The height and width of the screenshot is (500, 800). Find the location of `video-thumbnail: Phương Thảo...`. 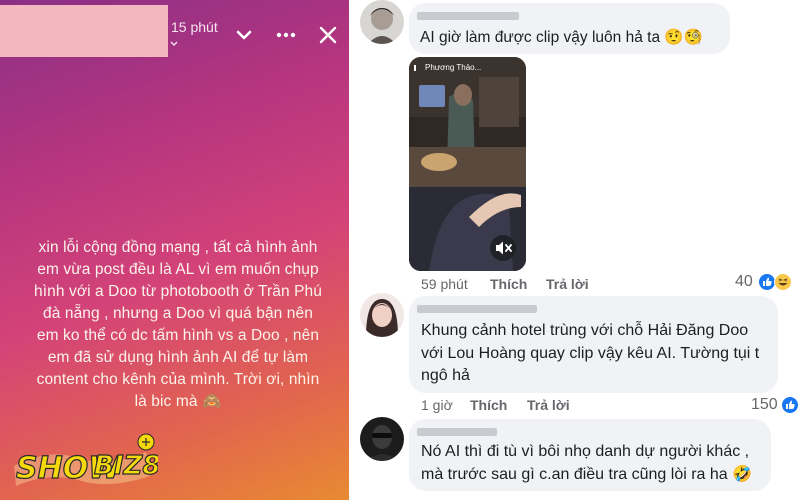

video-thumbnail: Phương Thảo... is located at coordinates (467, 164).